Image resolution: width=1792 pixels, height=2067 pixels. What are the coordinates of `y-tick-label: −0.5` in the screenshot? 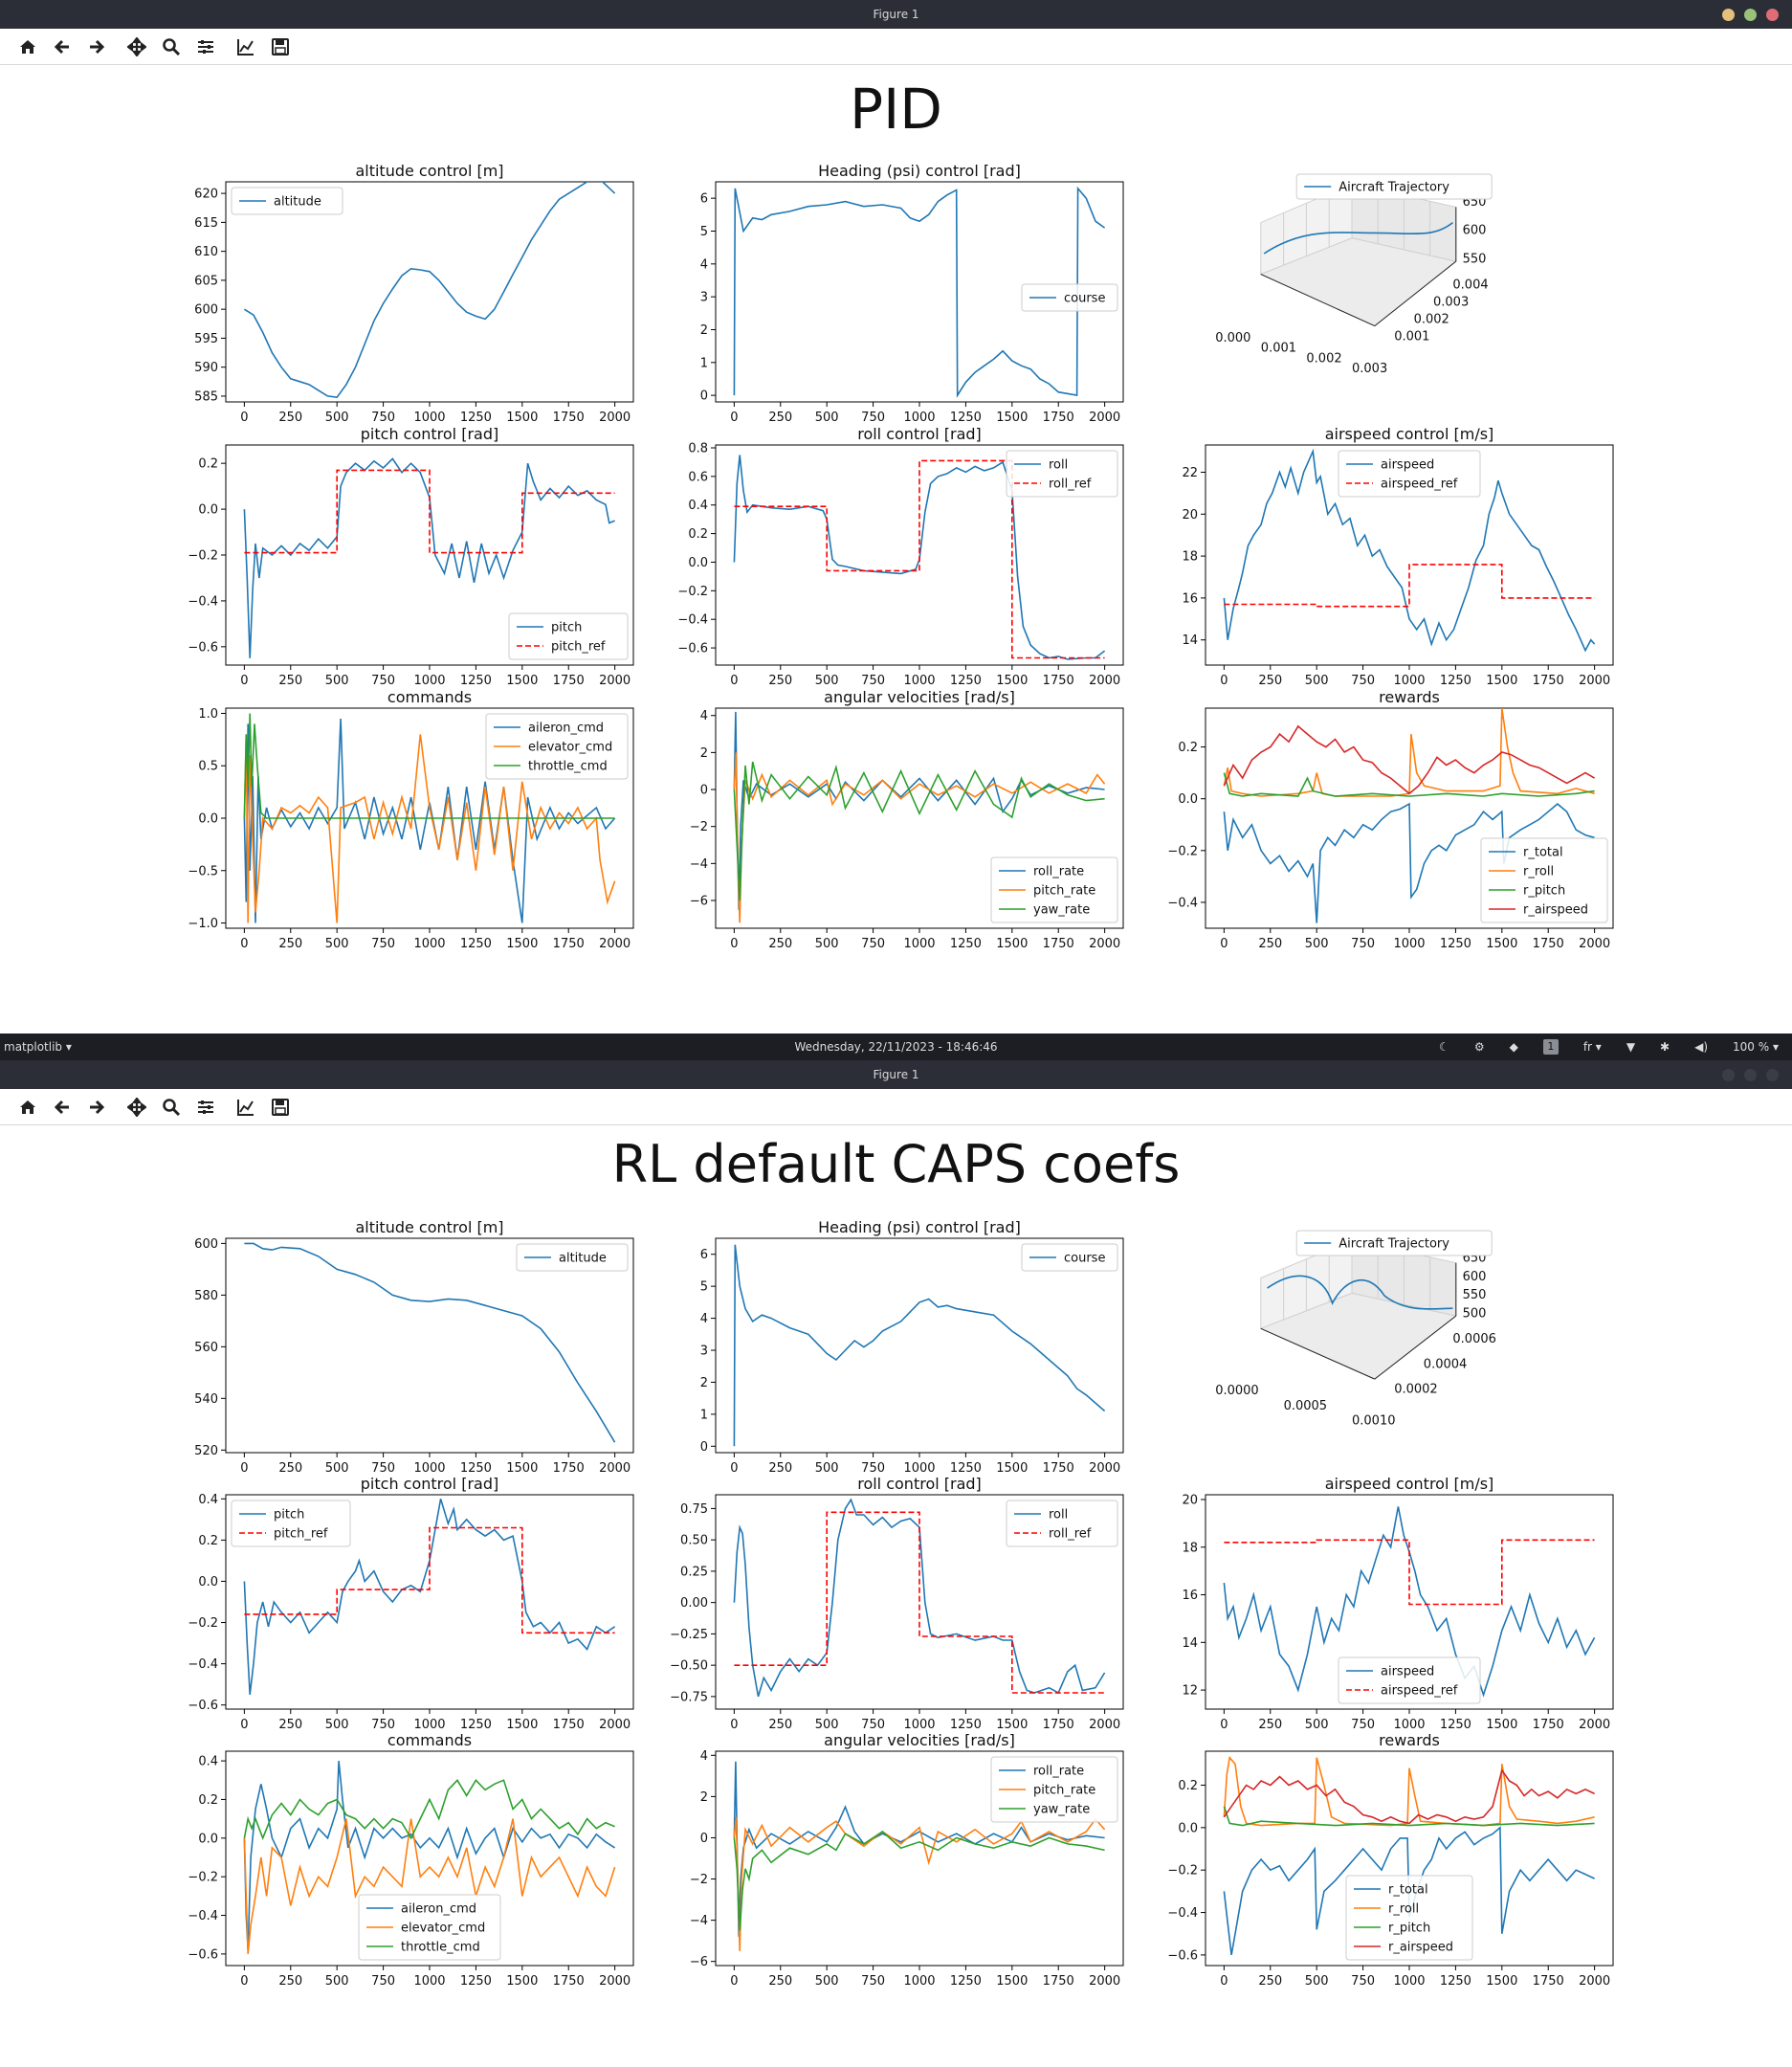 It's located at (203, 871).